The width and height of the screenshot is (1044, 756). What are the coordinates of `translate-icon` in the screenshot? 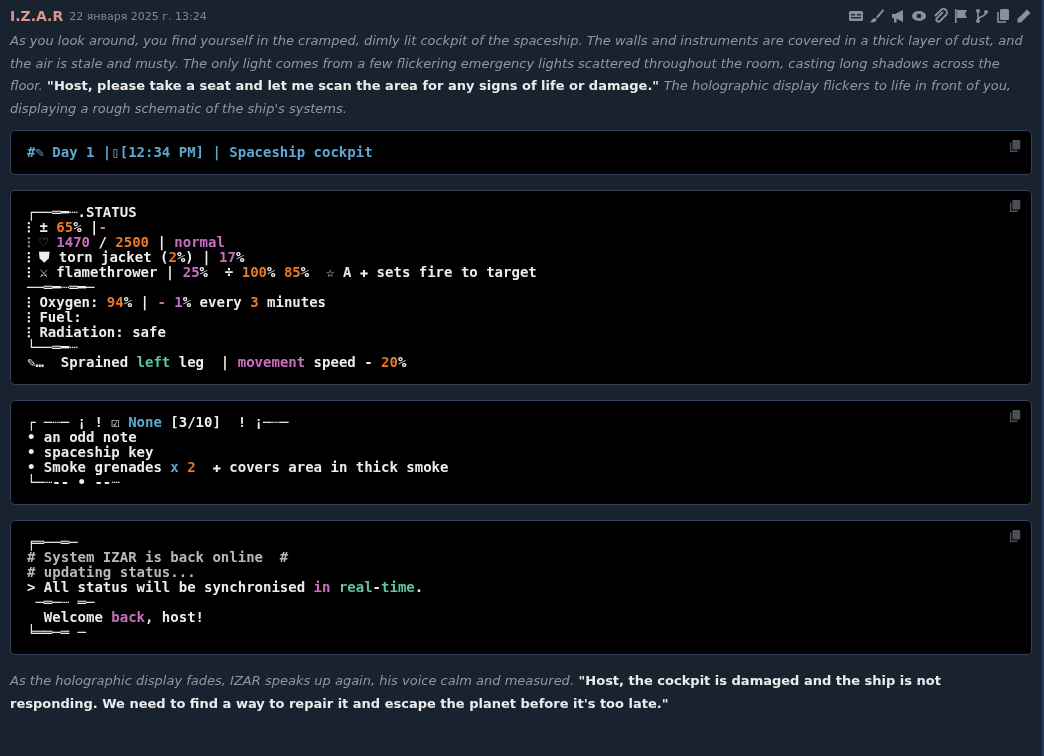 It's located at (856, 16).